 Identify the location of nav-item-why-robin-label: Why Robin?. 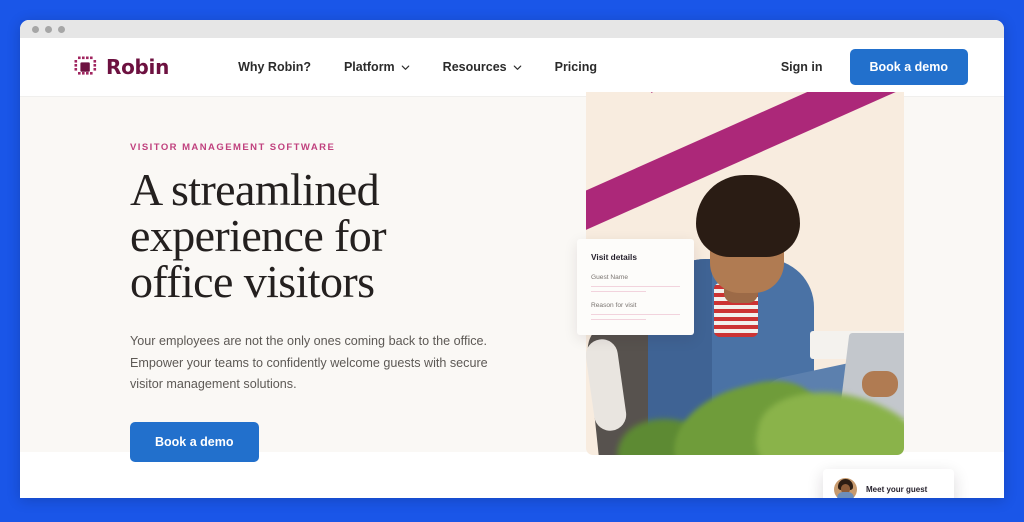
(274, 67).